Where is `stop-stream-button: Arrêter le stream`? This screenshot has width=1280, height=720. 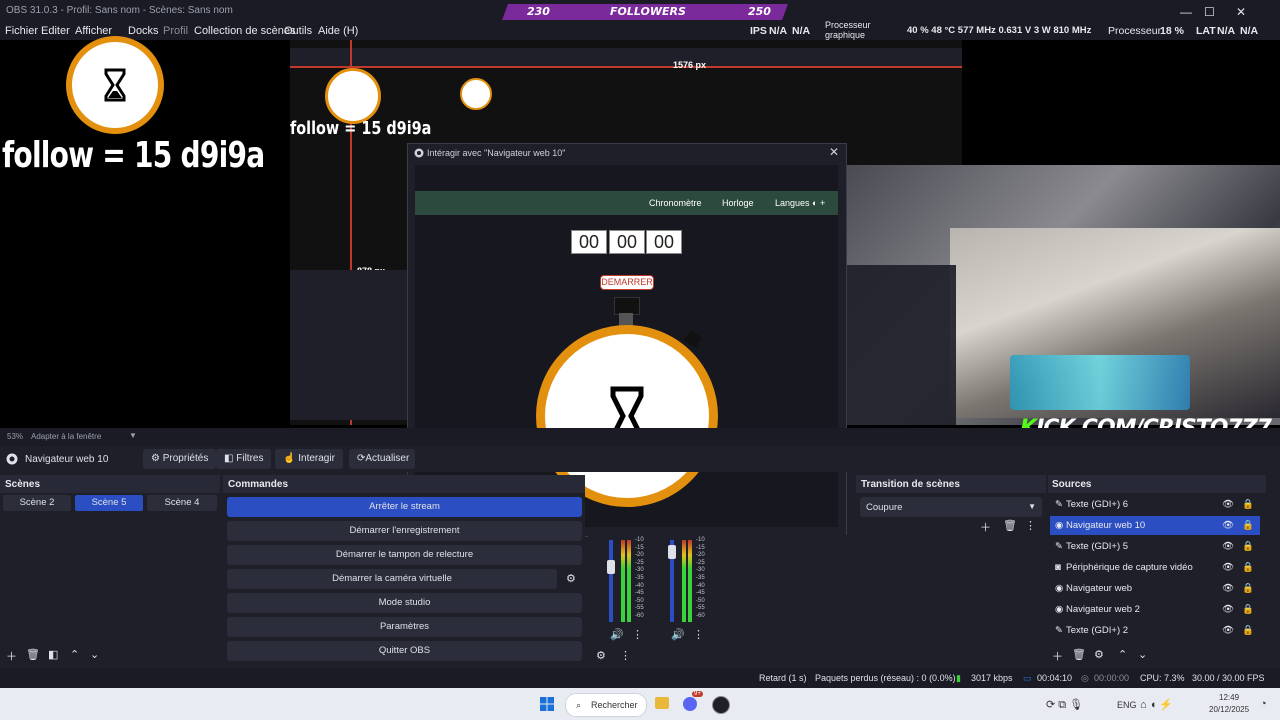 stop-stream-button: Arrêter le stream is located at coordinates (404, 507).